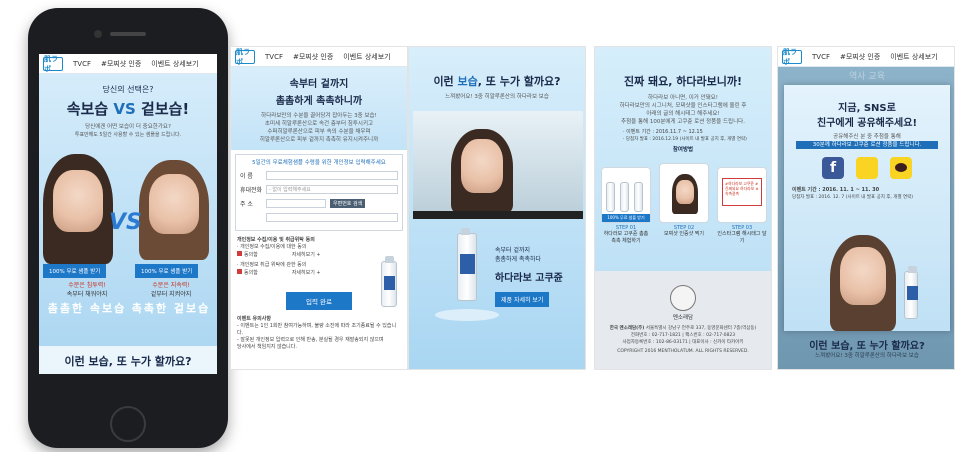 This screenshot has width=975, height=452. What do you see at coordinates (319, 116) in the screenshot?
I see `panel1-desc: 하다라보만의 수분을 끌어당겨 잡아두는 3중 보습!` at bounding box center [319, 116].